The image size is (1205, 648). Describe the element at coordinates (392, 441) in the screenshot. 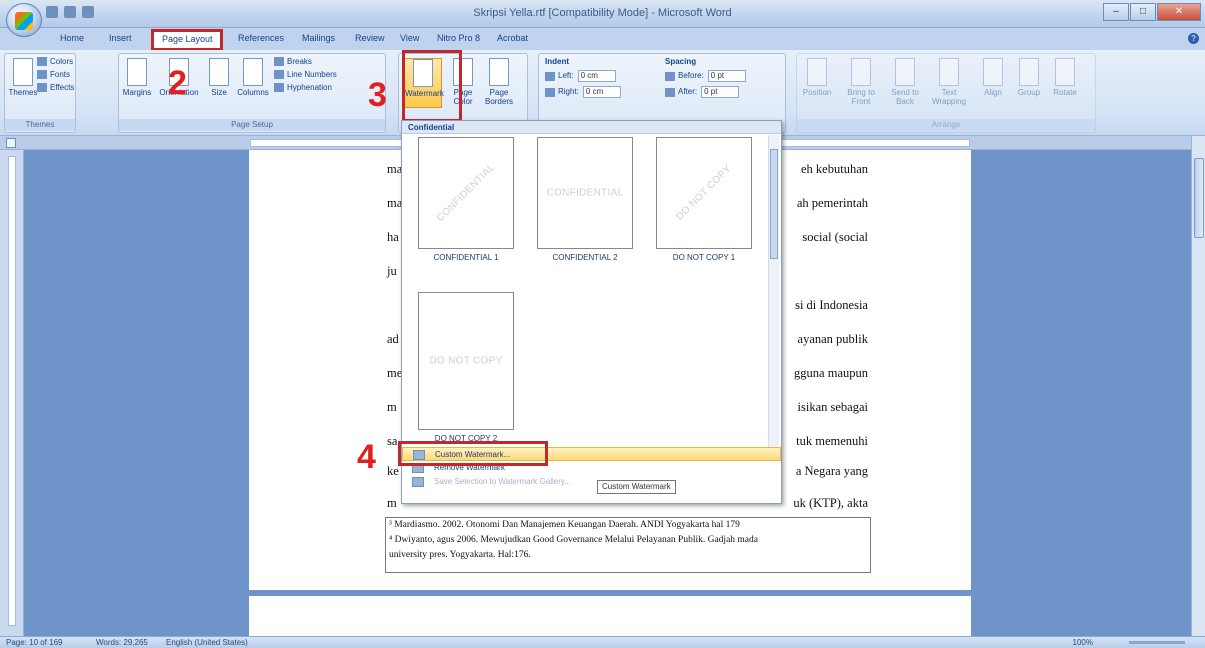

I see `doc-line-left: sa` at that location.